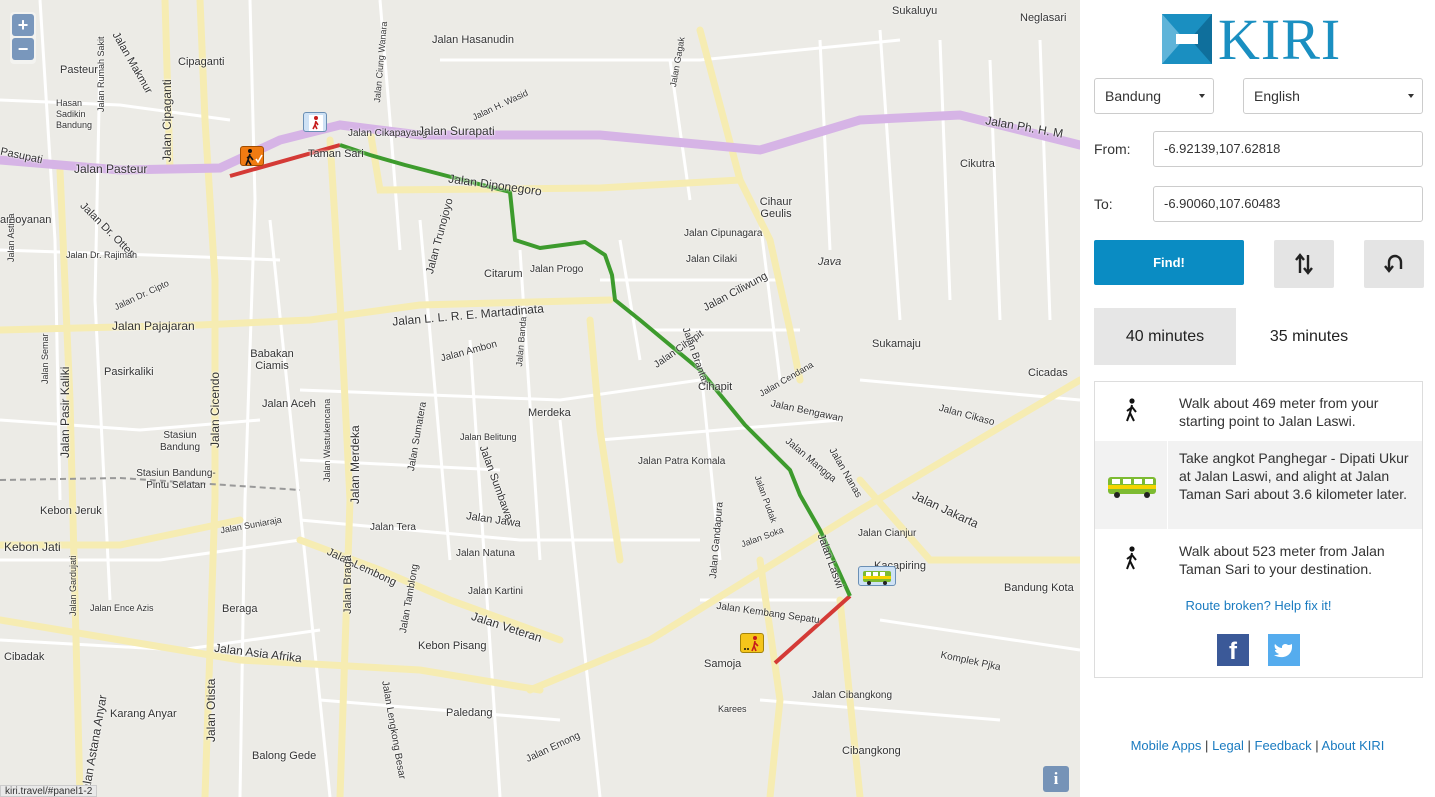 This screenshot has height=797, width=1435. I want to click on map-label: Jalan Cipaganti, so click(167, 120).